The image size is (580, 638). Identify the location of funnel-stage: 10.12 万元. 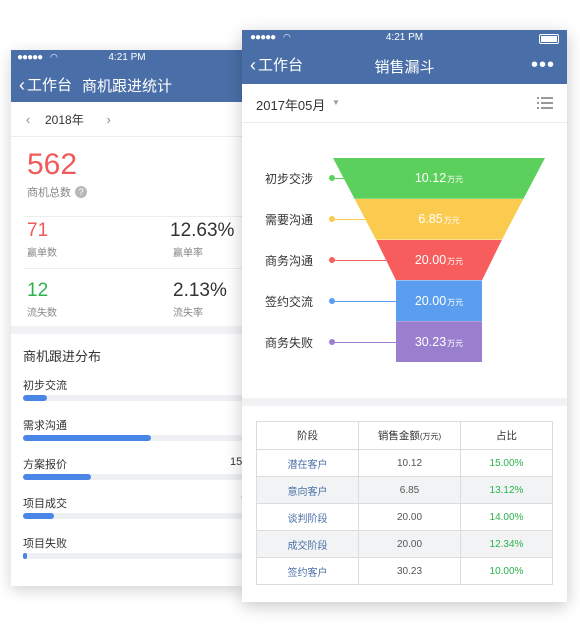
(439, 178).